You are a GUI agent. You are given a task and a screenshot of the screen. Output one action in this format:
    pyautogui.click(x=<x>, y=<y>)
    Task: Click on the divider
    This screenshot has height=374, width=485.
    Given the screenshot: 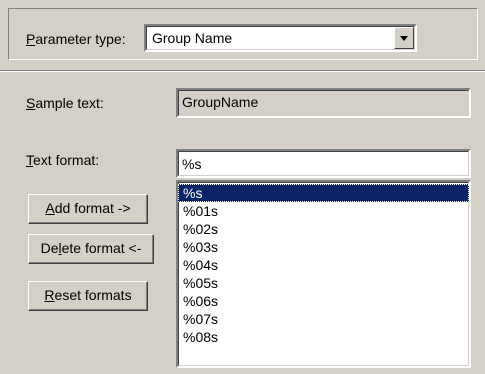 What is the action you would take?
    pyautogui.click(x=242, y=71)
    